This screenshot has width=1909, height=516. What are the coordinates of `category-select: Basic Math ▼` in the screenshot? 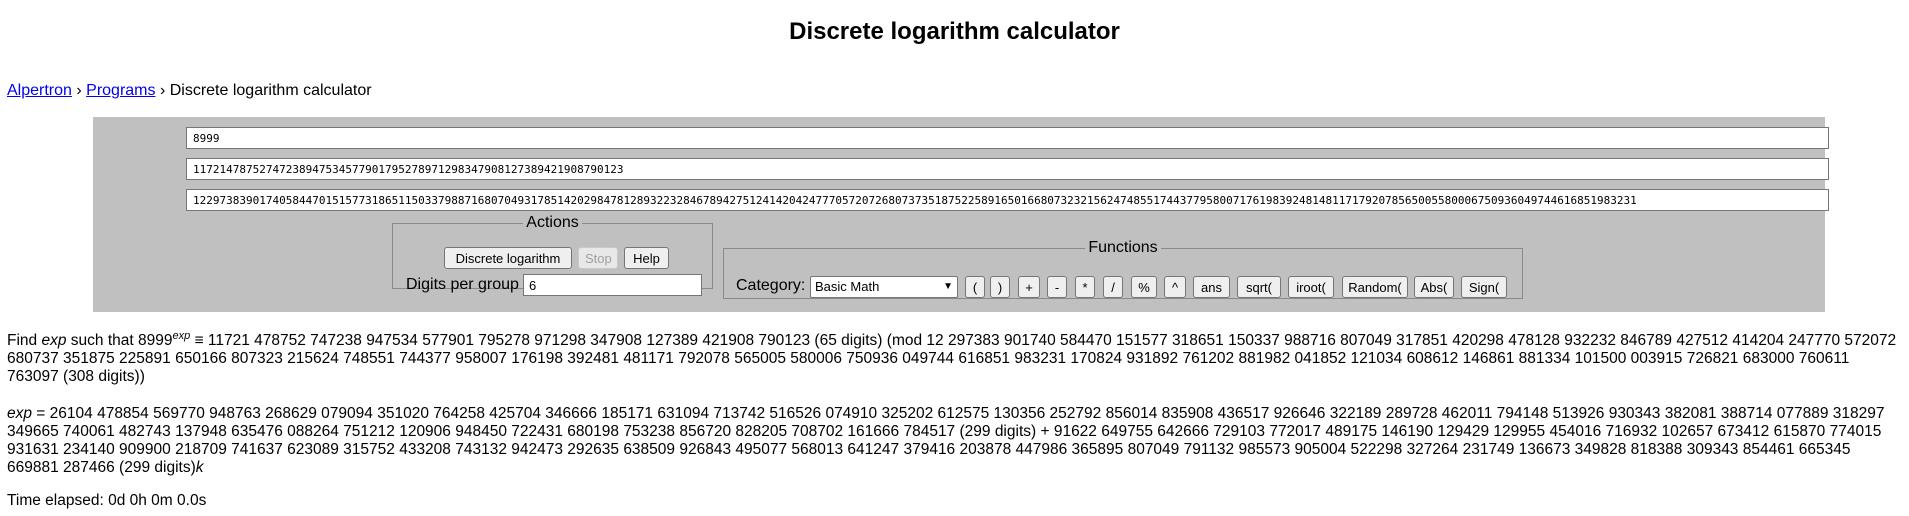 It's located at (884, 287).